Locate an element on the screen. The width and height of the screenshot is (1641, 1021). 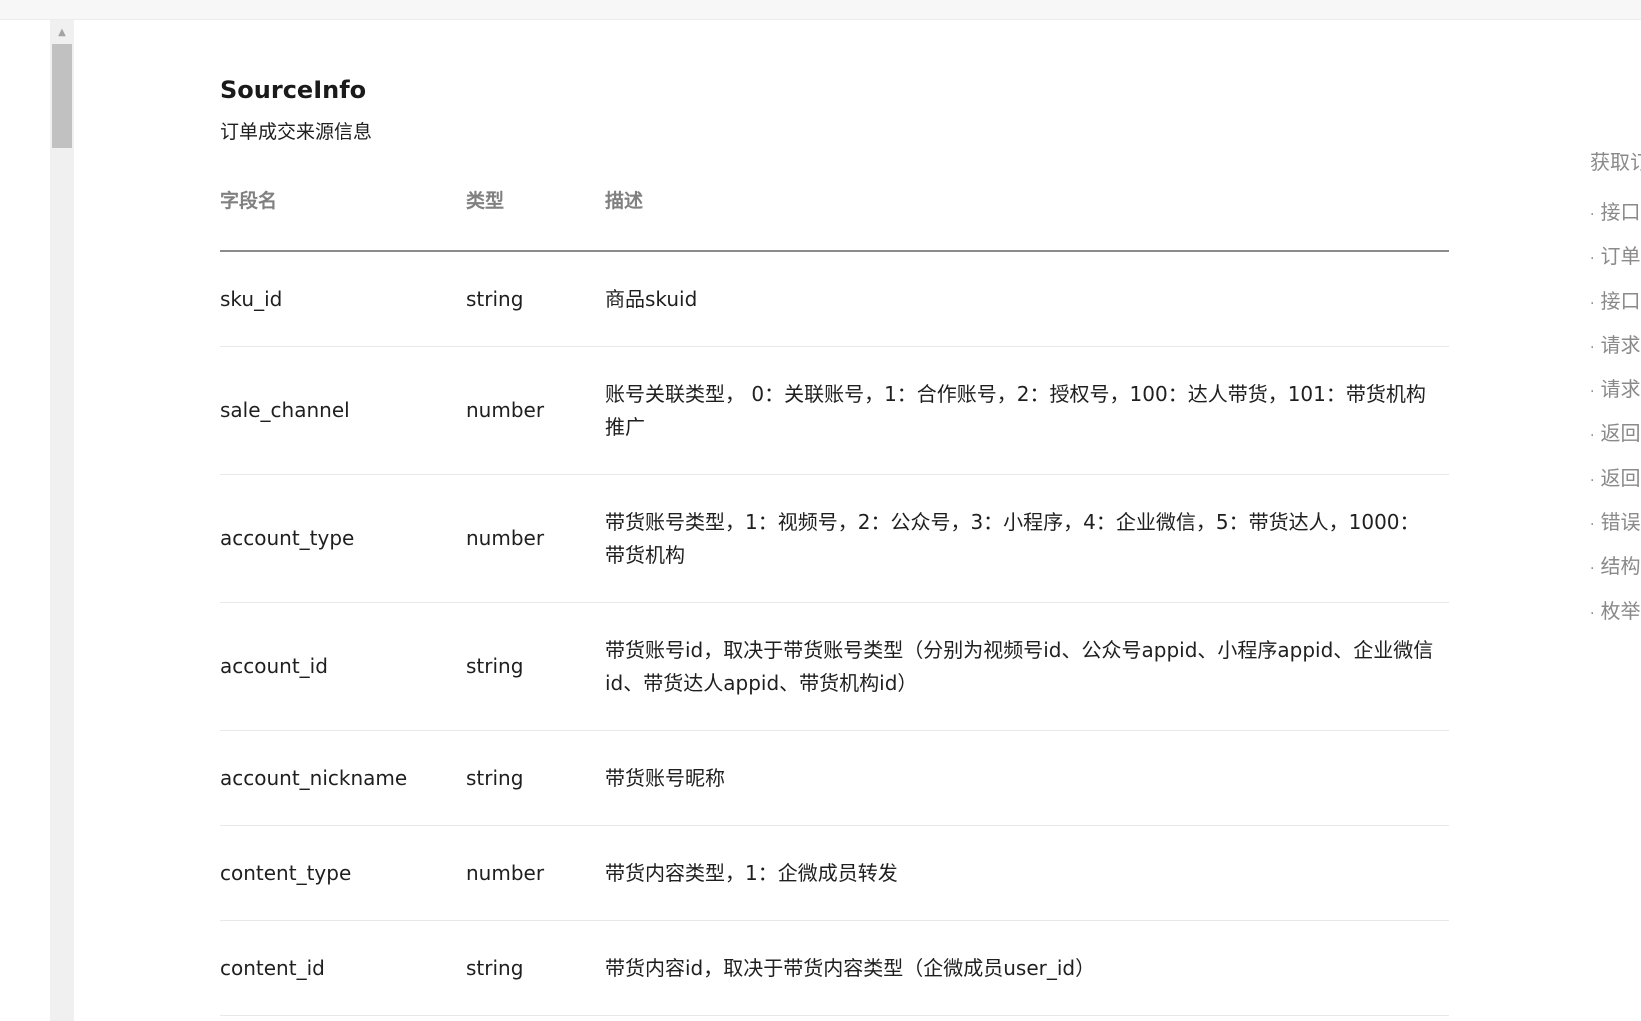
field-name: account_type is located at coordinates (343, 538).